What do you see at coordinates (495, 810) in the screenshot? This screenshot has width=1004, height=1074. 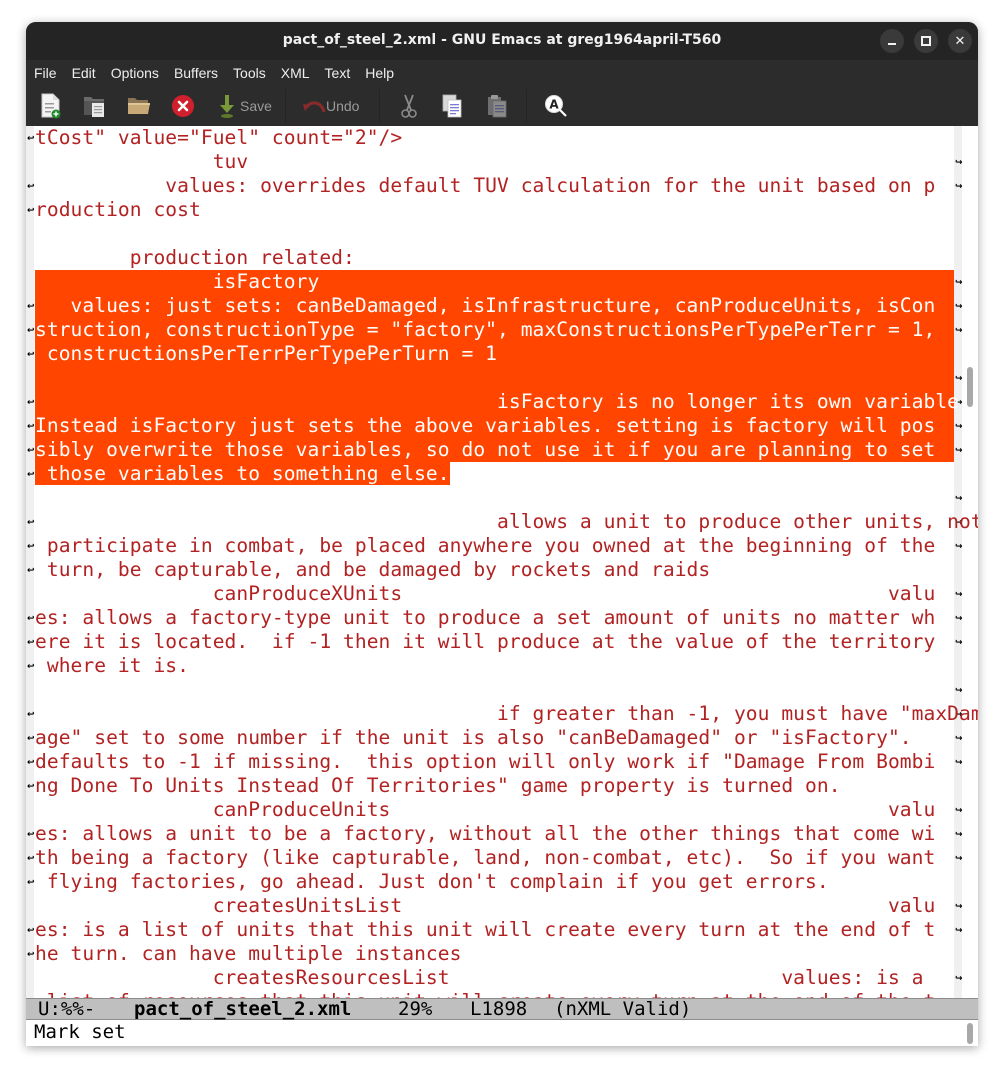 I see `buffer-line: canProduceUnits valu` at bounding box center [495, 810].